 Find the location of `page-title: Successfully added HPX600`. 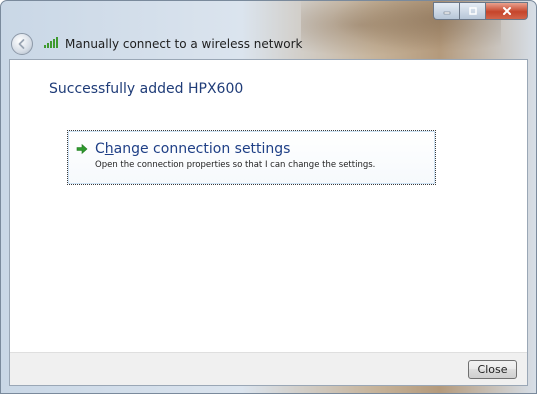

page-title: Successfully added HPX600 is located at coordinates (146, 89).